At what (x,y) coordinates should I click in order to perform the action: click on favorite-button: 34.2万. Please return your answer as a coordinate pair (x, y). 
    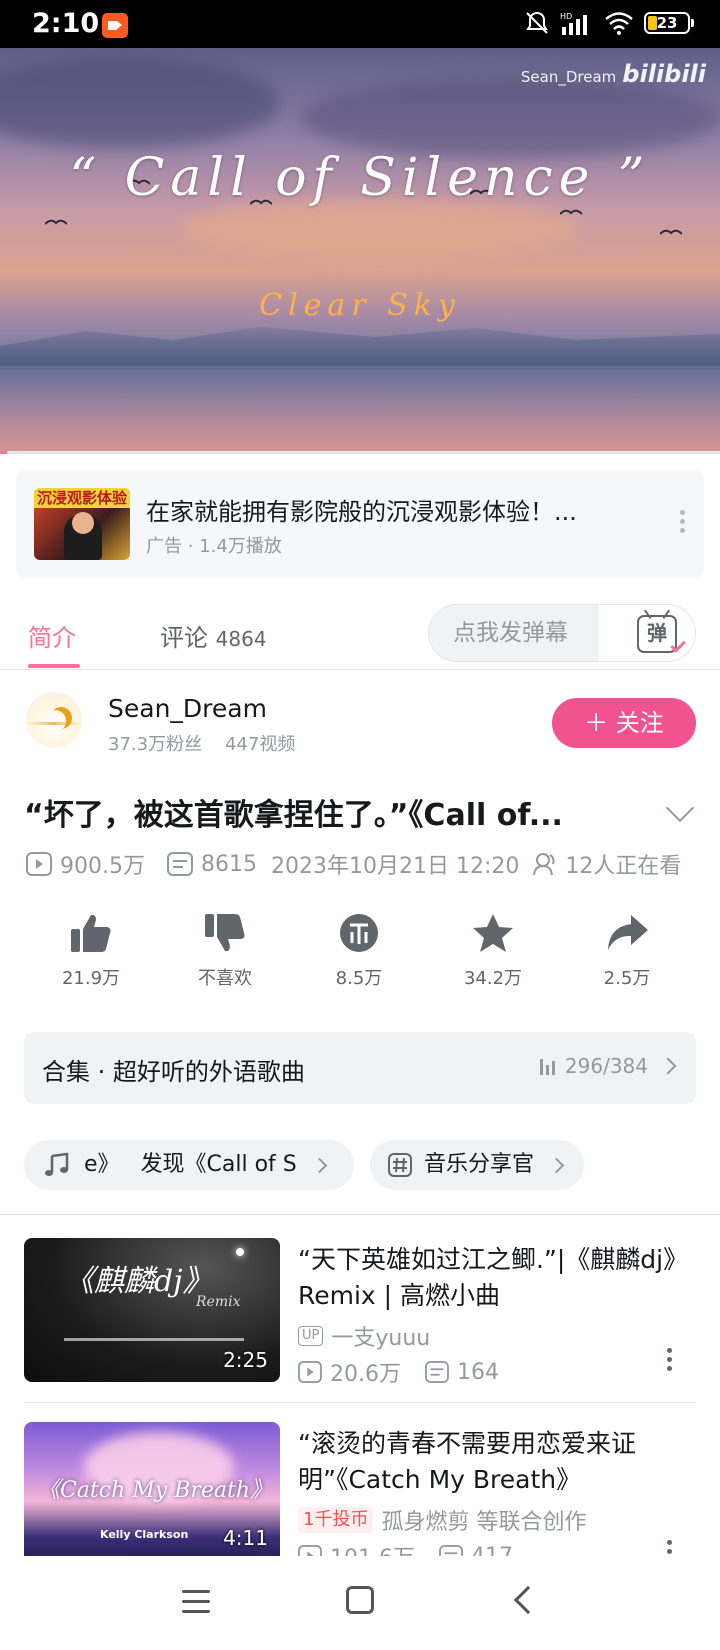
    Looking at the image, I should click on (493, 951).